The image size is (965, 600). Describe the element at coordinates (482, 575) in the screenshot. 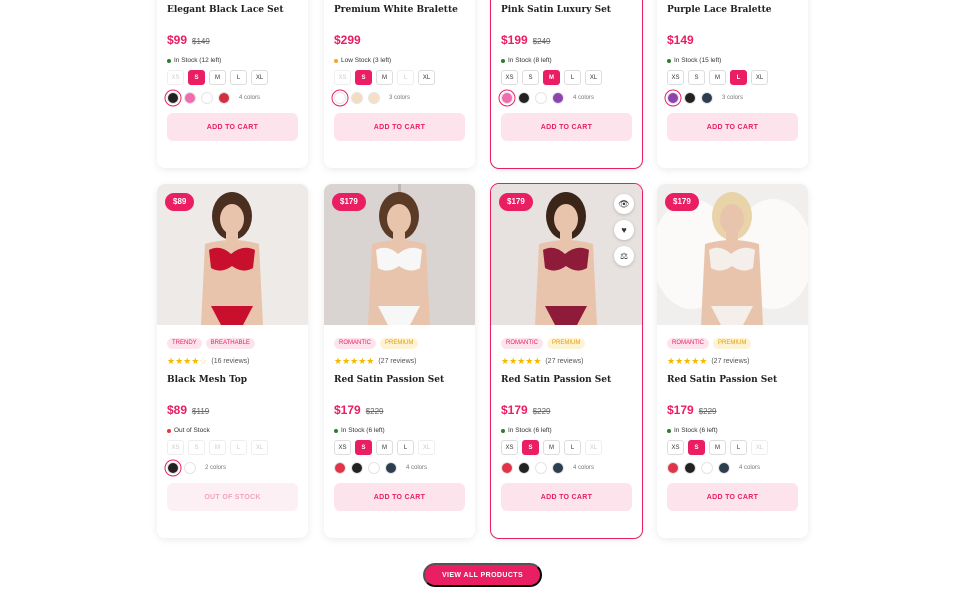

I see `view-all-products-button: VIEW ALL PRODUCTS` at that location.